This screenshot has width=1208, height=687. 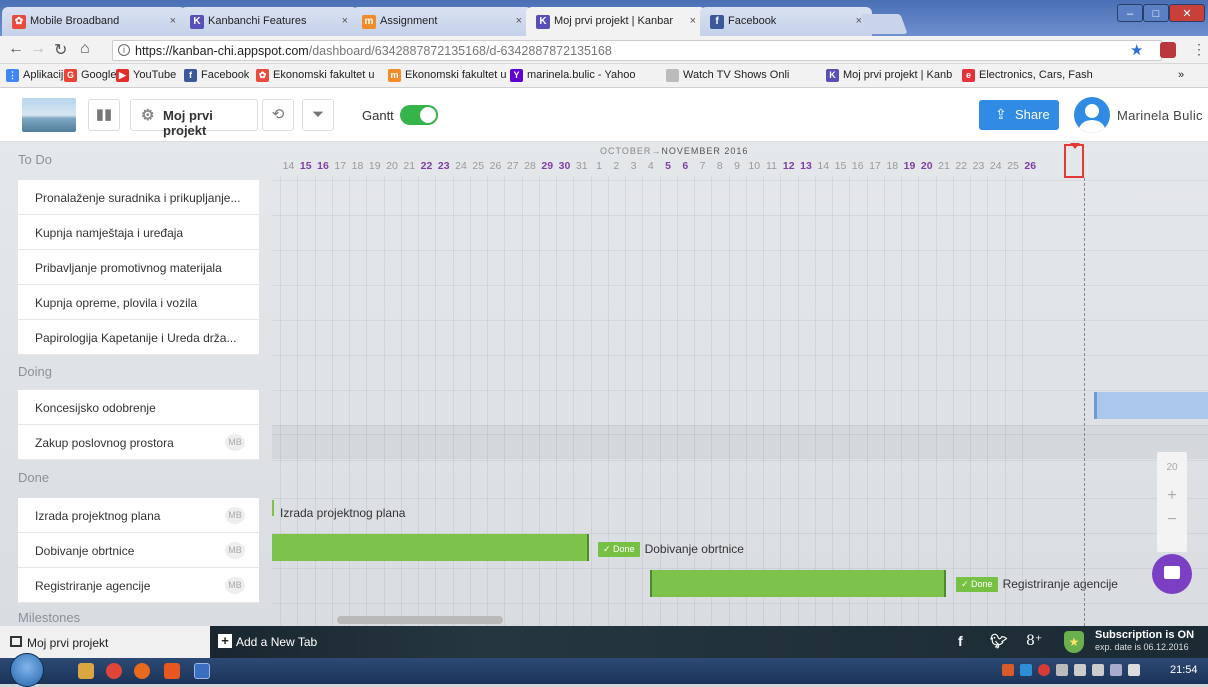 What do you see at coordinates (1098, 670) in the screenshot?
I see `signal-icon` at bounding box center [1098, 670].